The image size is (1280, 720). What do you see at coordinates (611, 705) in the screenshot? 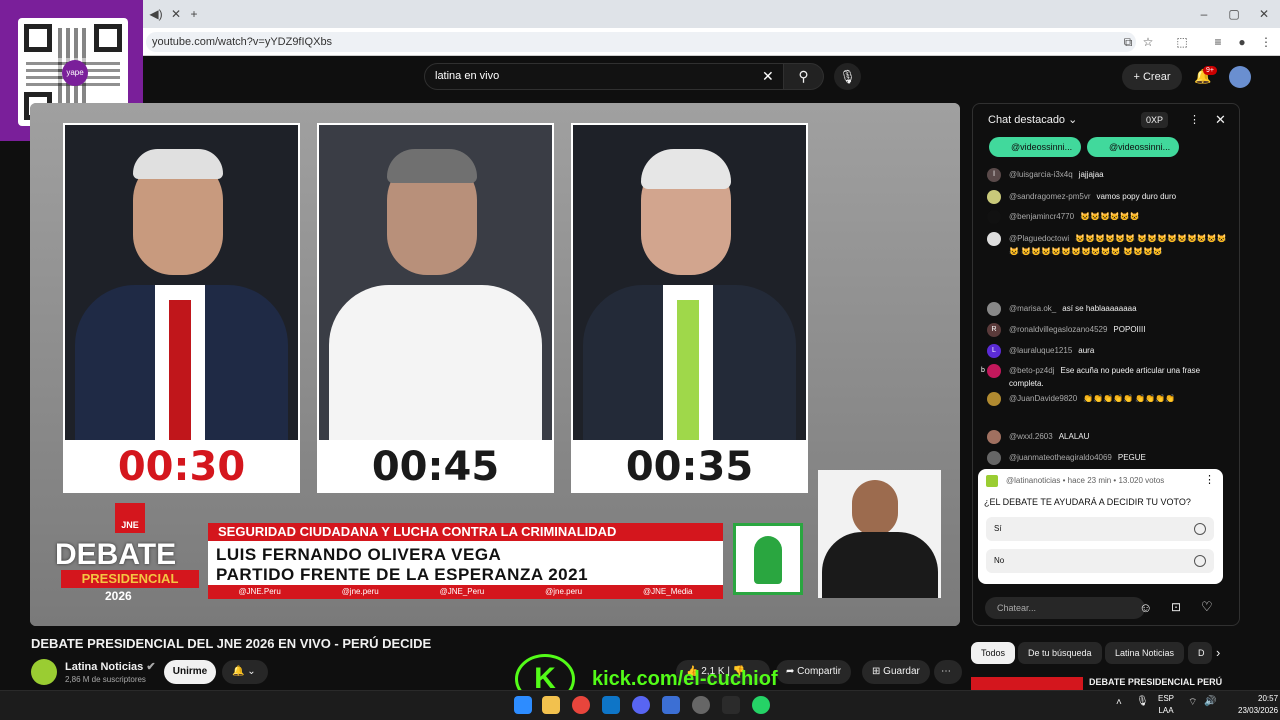
I see `vscode-icon` at bounding box center [611, 705].